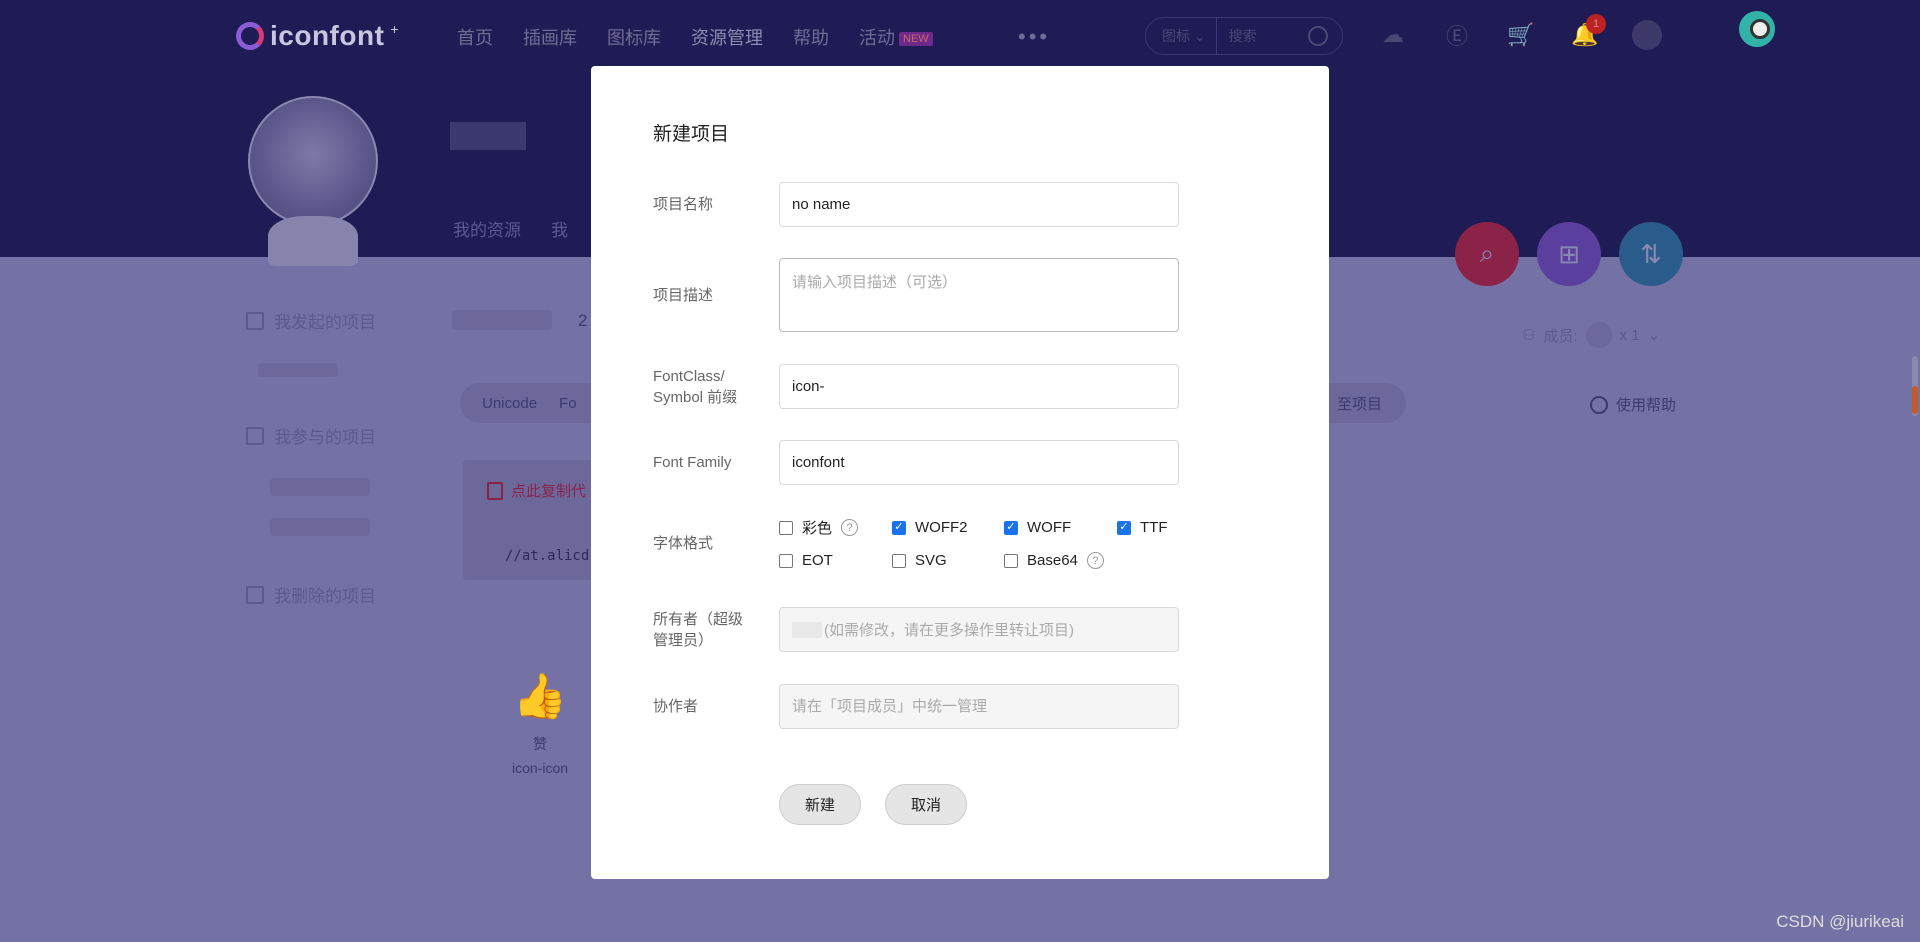 The width and height of the screenshot is (1920, 942). I want to click on format-svg-checkbox: SVG, so click(948, 560).